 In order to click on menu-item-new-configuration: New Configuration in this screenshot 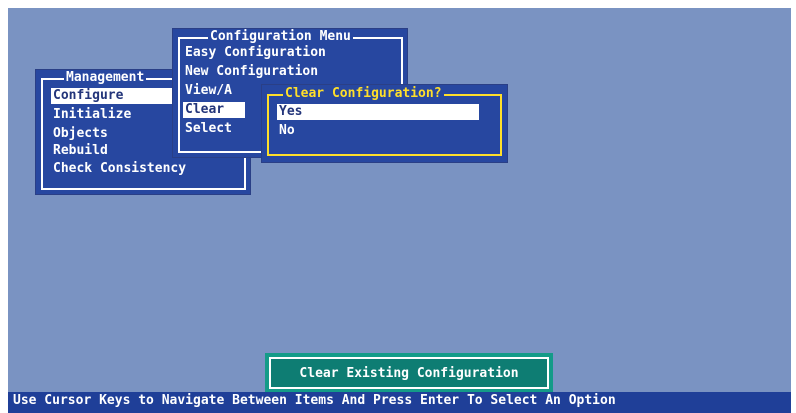, I will do `click(278, 72)`.